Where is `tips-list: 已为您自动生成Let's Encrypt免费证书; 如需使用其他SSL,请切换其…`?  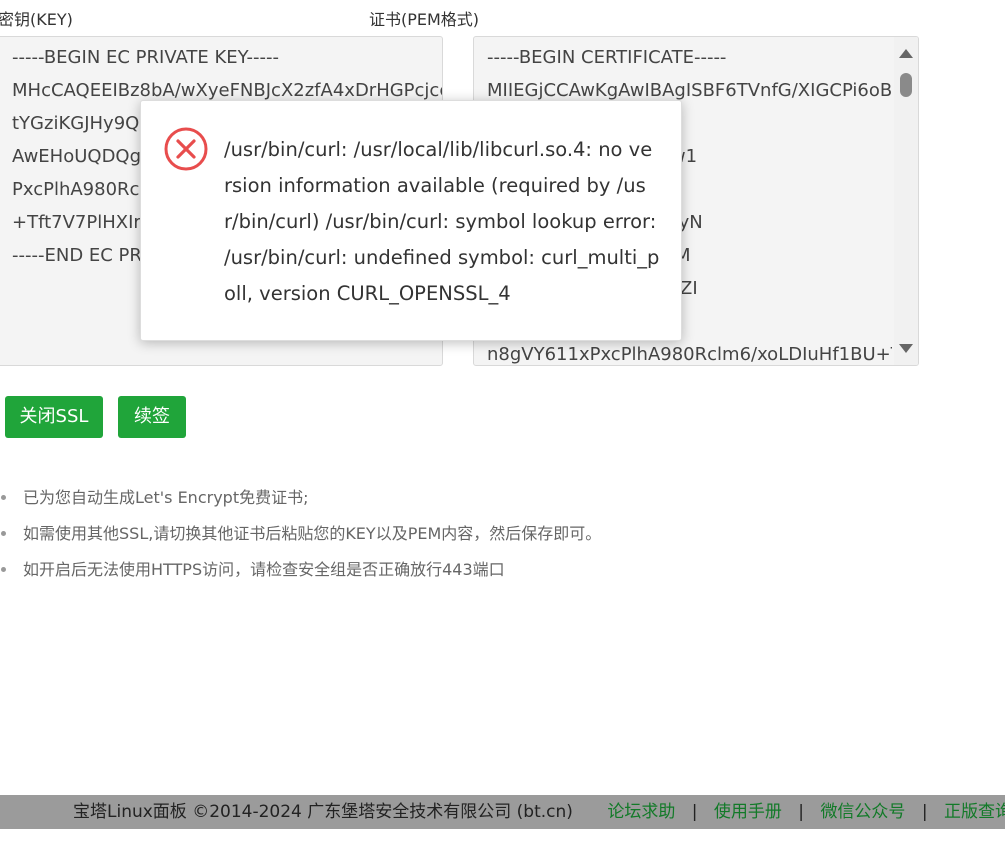
tips-list: 已为您自动生成Let's Encrypt免费证书; 如需使用其他SSL,请切换其… is located at coordinates (300, 534).